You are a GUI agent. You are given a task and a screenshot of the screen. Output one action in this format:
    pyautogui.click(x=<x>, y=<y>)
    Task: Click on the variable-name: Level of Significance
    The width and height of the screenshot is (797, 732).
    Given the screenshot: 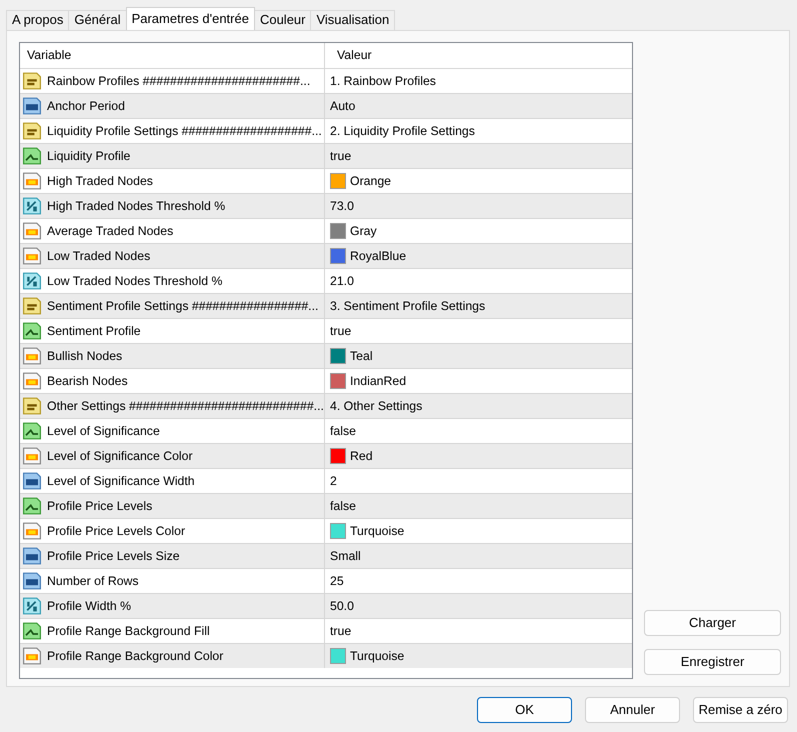 What is the action you would take?
    pyautogui.click(x=103, y=431)
    